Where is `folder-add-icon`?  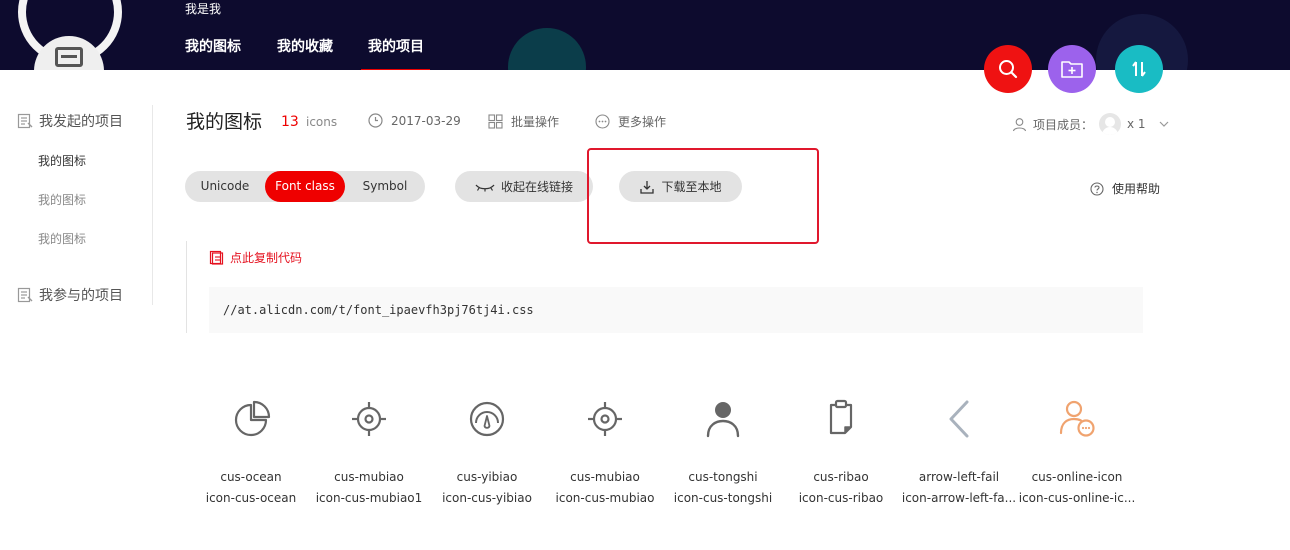 folder-add-icon is located at coordinates (1072, 69).